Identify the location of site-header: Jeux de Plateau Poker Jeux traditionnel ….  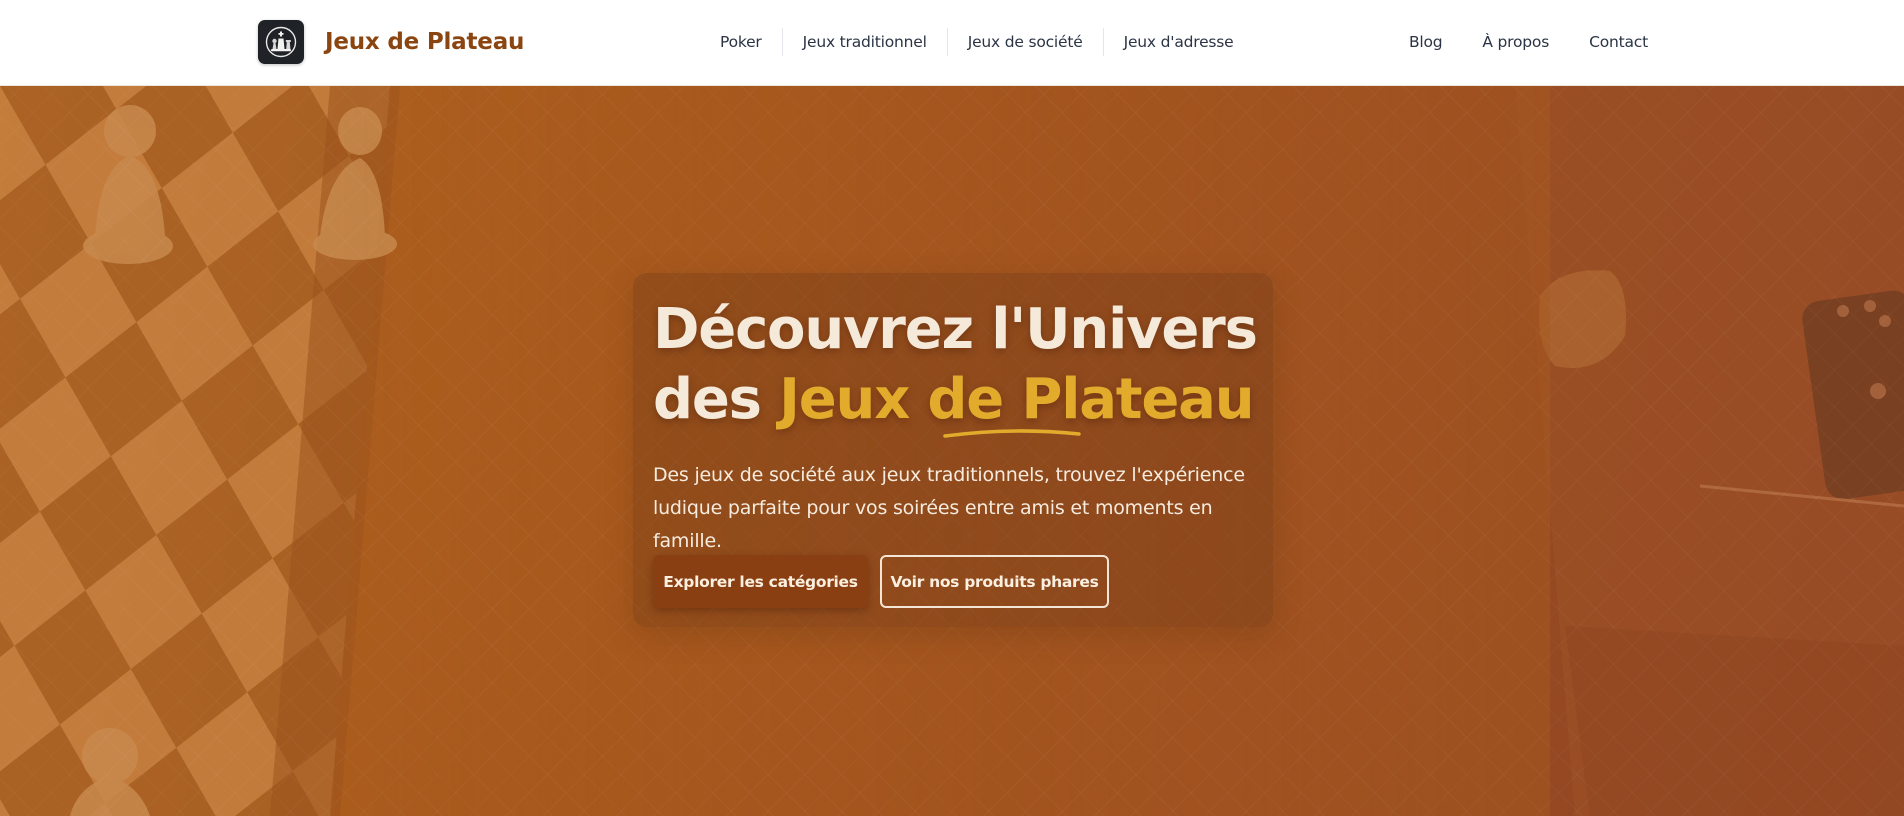
(952, 43).